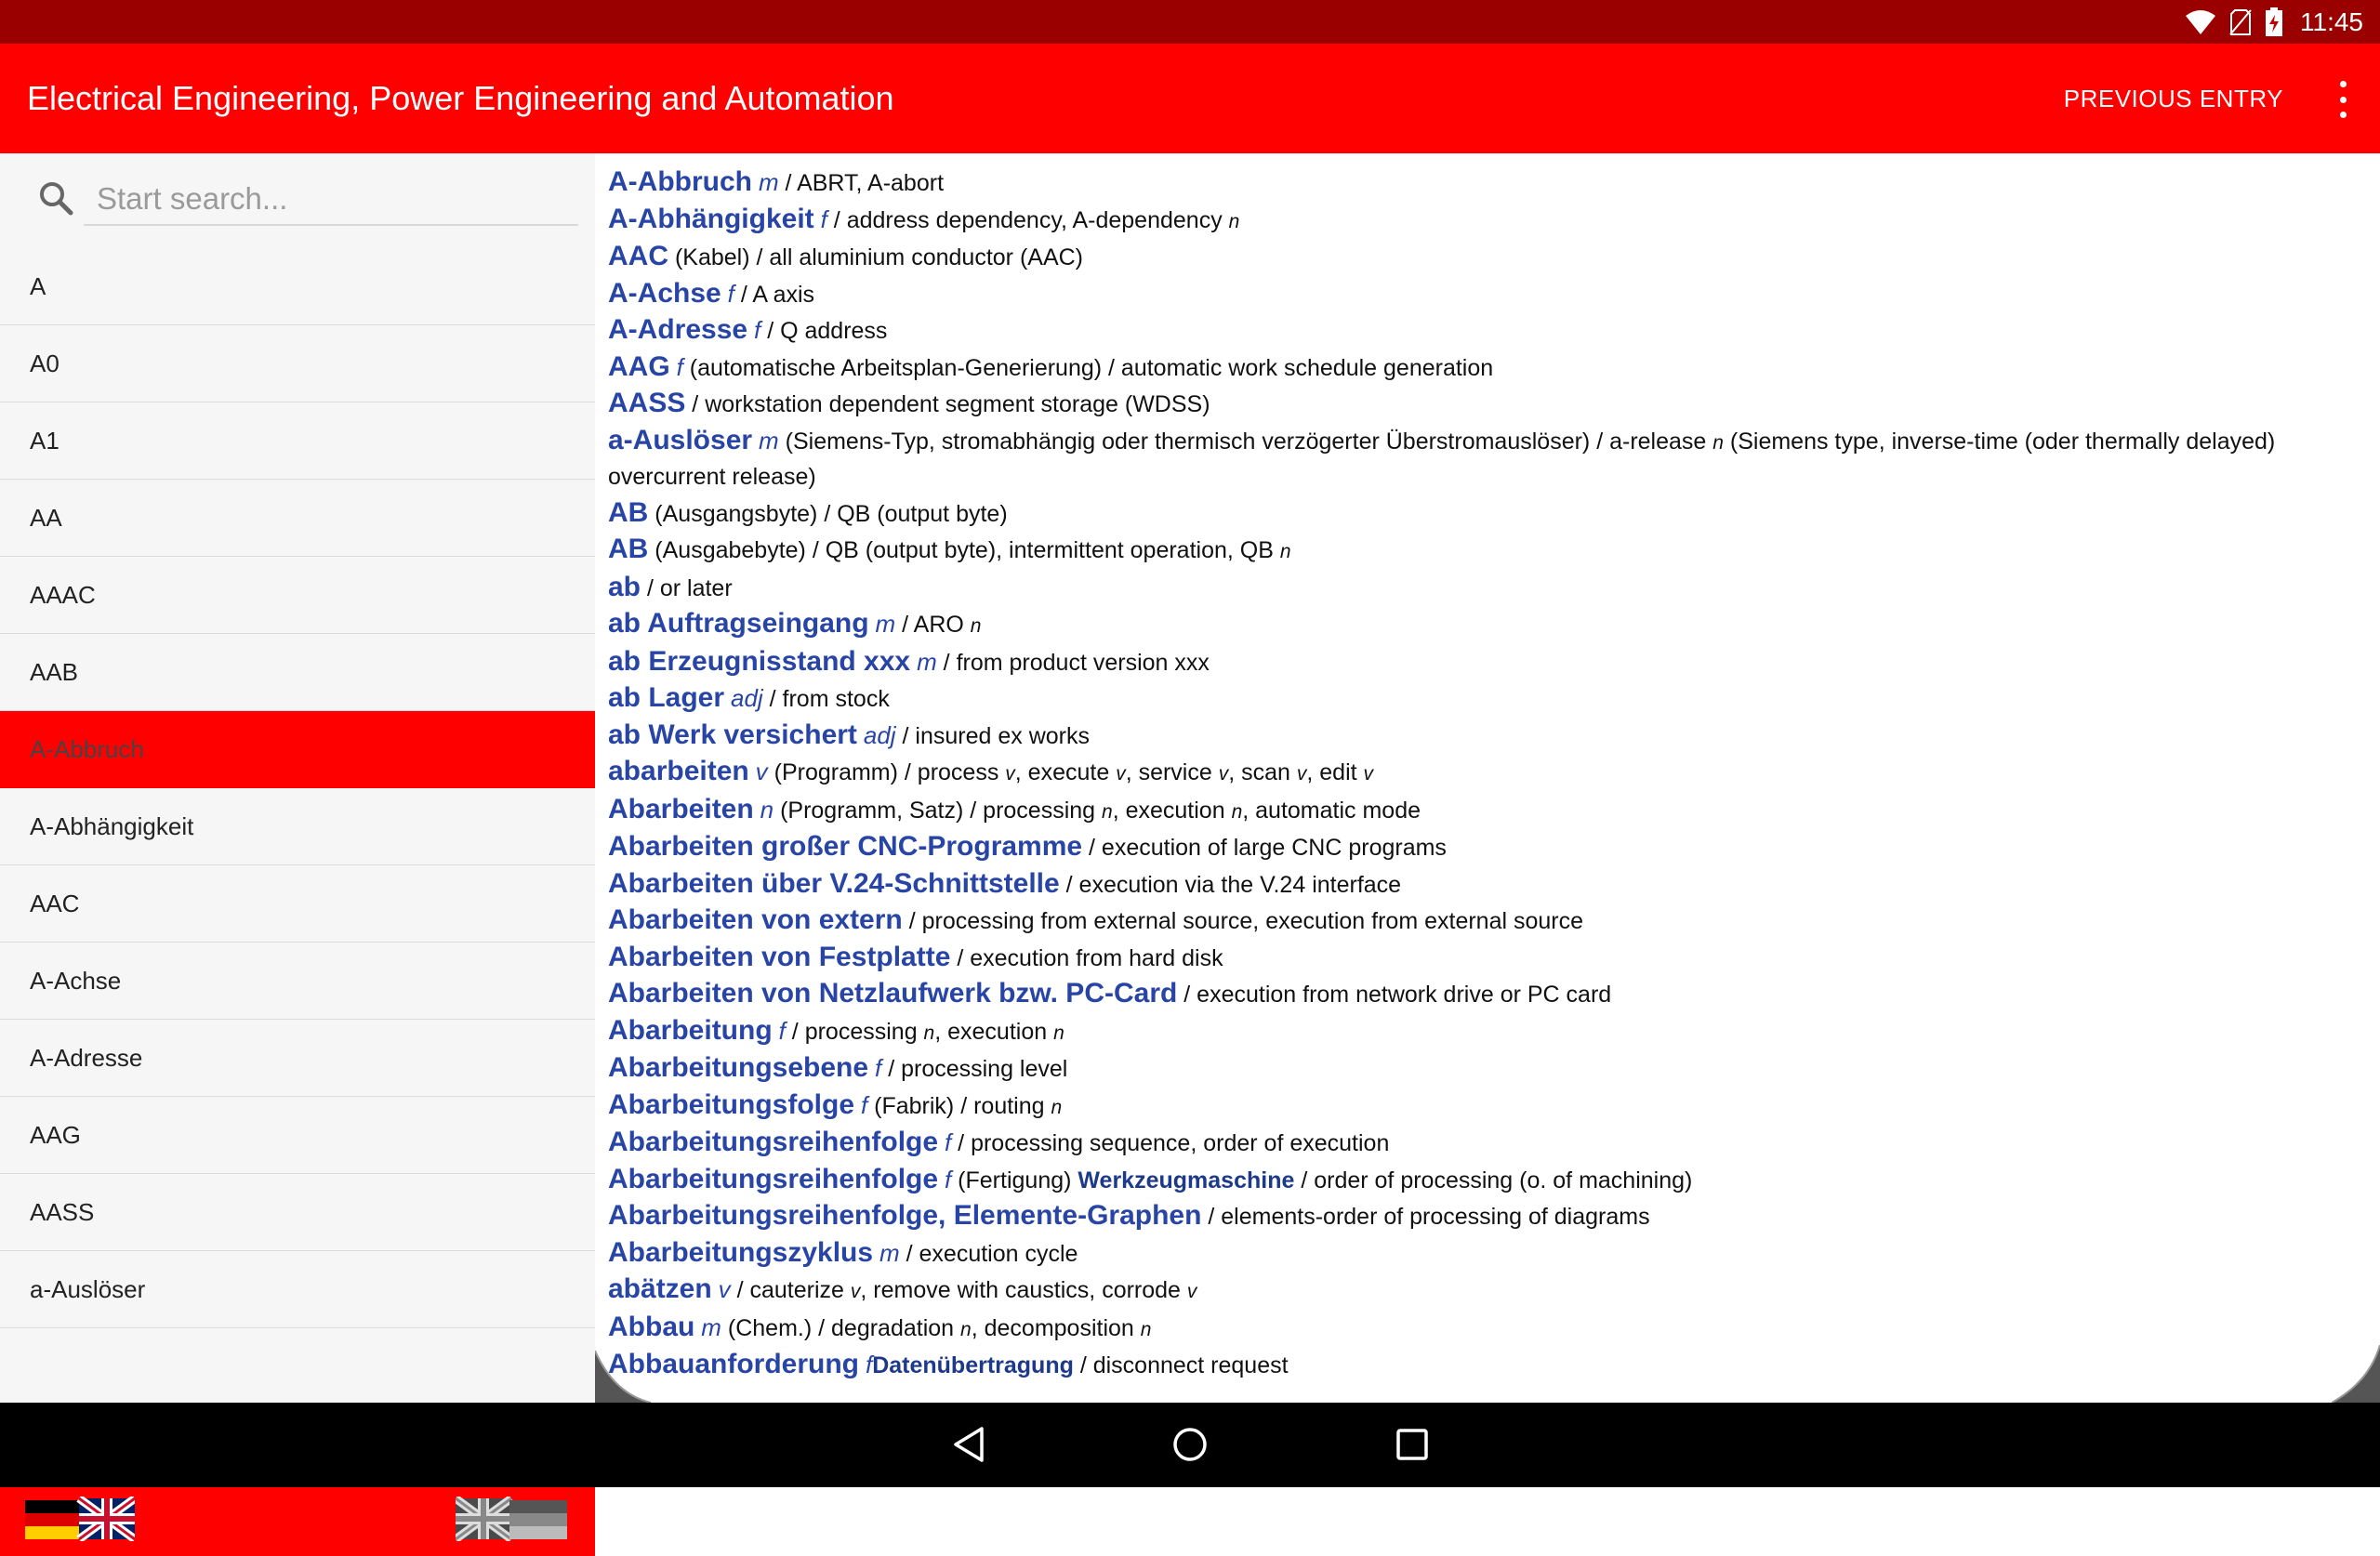  Describe the element at coordinates (2356, 1374) in the screenshot. I see `page-curl-right-icon` at that location.